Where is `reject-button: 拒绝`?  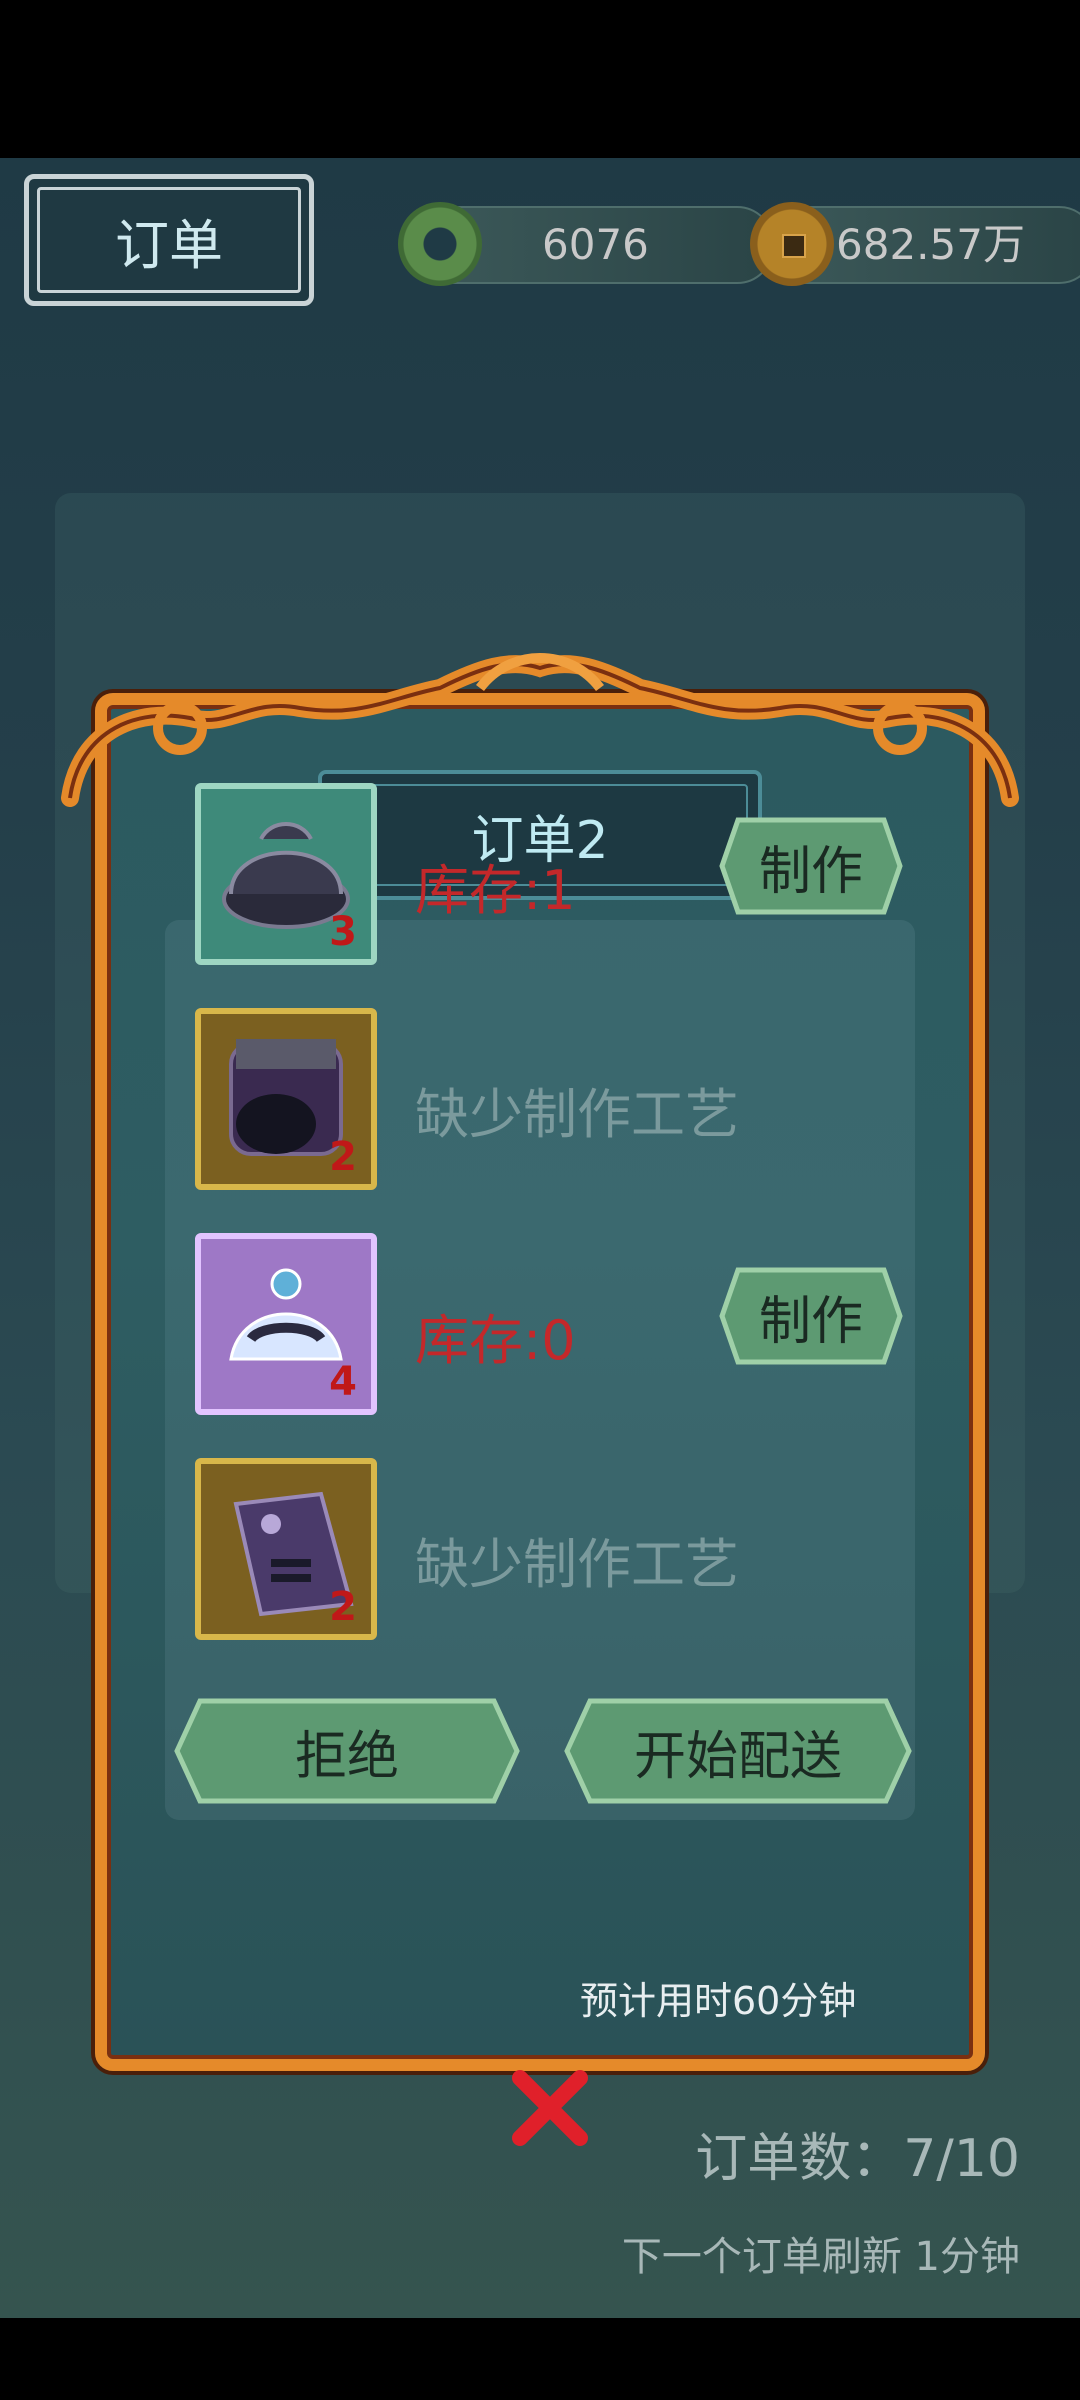
reject-button: 拒绝 is located at coordinates (347, 1751).